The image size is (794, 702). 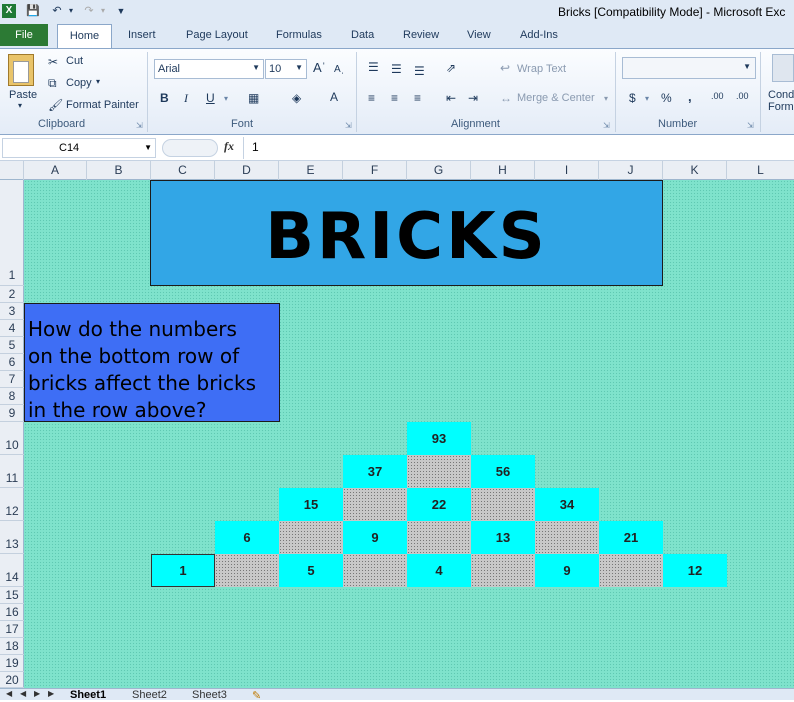 I want to click on paste-icon, so click(x=21, y=70).